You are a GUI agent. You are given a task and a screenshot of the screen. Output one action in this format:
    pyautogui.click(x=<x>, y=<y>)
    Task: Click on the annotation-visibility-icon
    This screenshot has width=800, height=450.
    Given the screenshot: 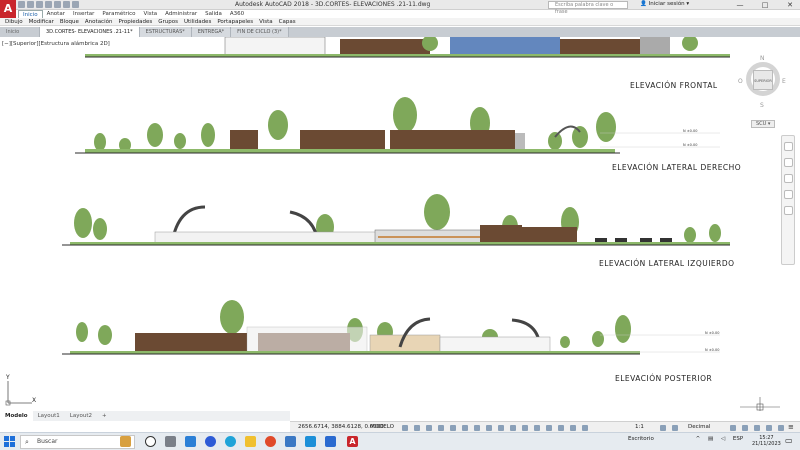 What is the action you would take?
    pyautogui.click(x=573, y=428)
    